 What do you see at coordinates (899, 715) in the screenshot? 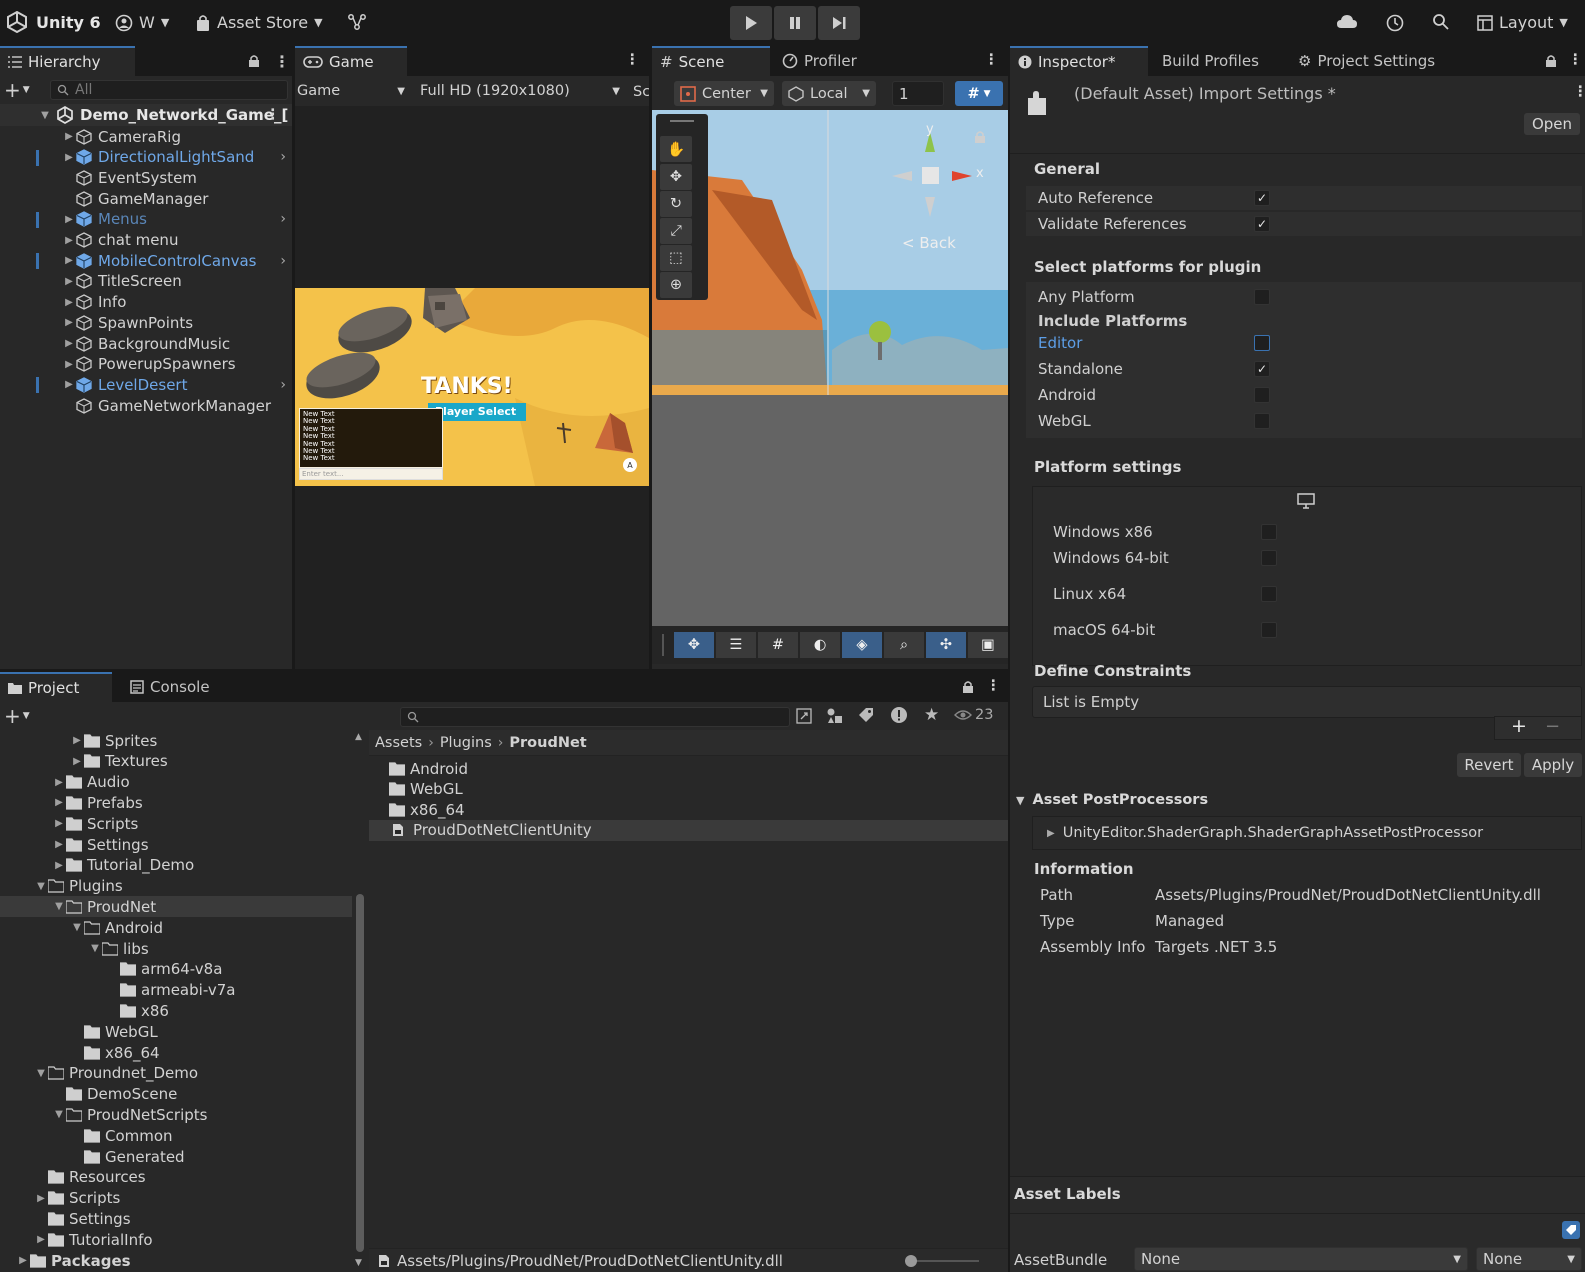
I see `filter-log-button` at bounding box center [899, 715].